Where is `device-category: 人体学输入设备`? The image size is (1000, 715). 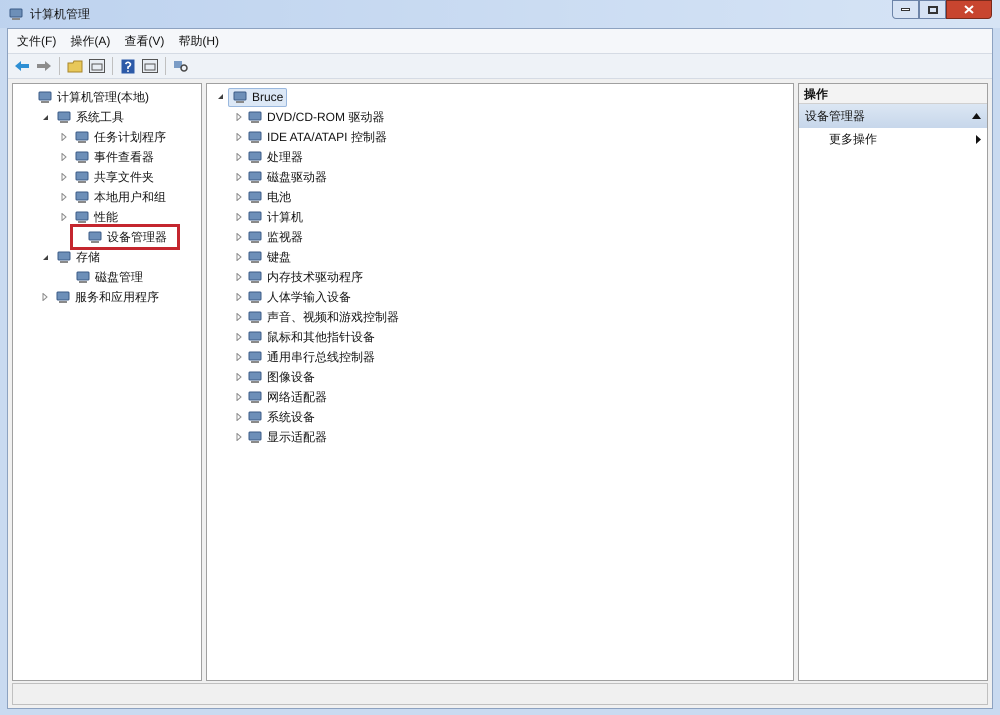 device-category: 人体学输入设备 is located at coordinates (299, 297).